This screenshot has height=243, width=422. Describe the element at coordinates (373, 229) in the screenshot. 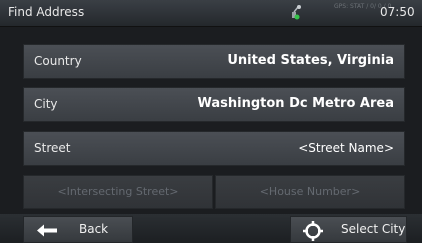

I see `select-city-label: Select City` at that location.